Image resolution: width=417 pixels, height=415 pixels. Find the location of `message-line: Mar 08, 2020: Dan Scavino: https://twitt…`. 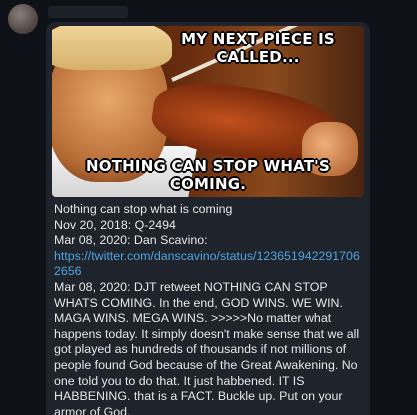

message-line: Mar 08, 2020: Dan Scavino: https://twitt… is located at coordinates (210, 256).